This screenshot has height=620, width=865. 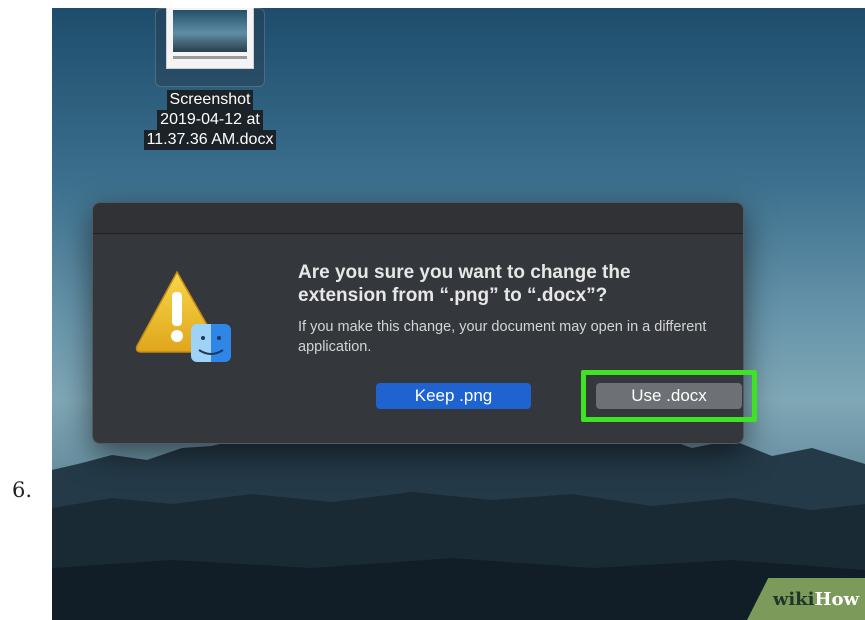 What do you see at coordinates (793, 599) in the screenshot?
I see `watermark-wiki: wiki` at bounding box center [793, 599].